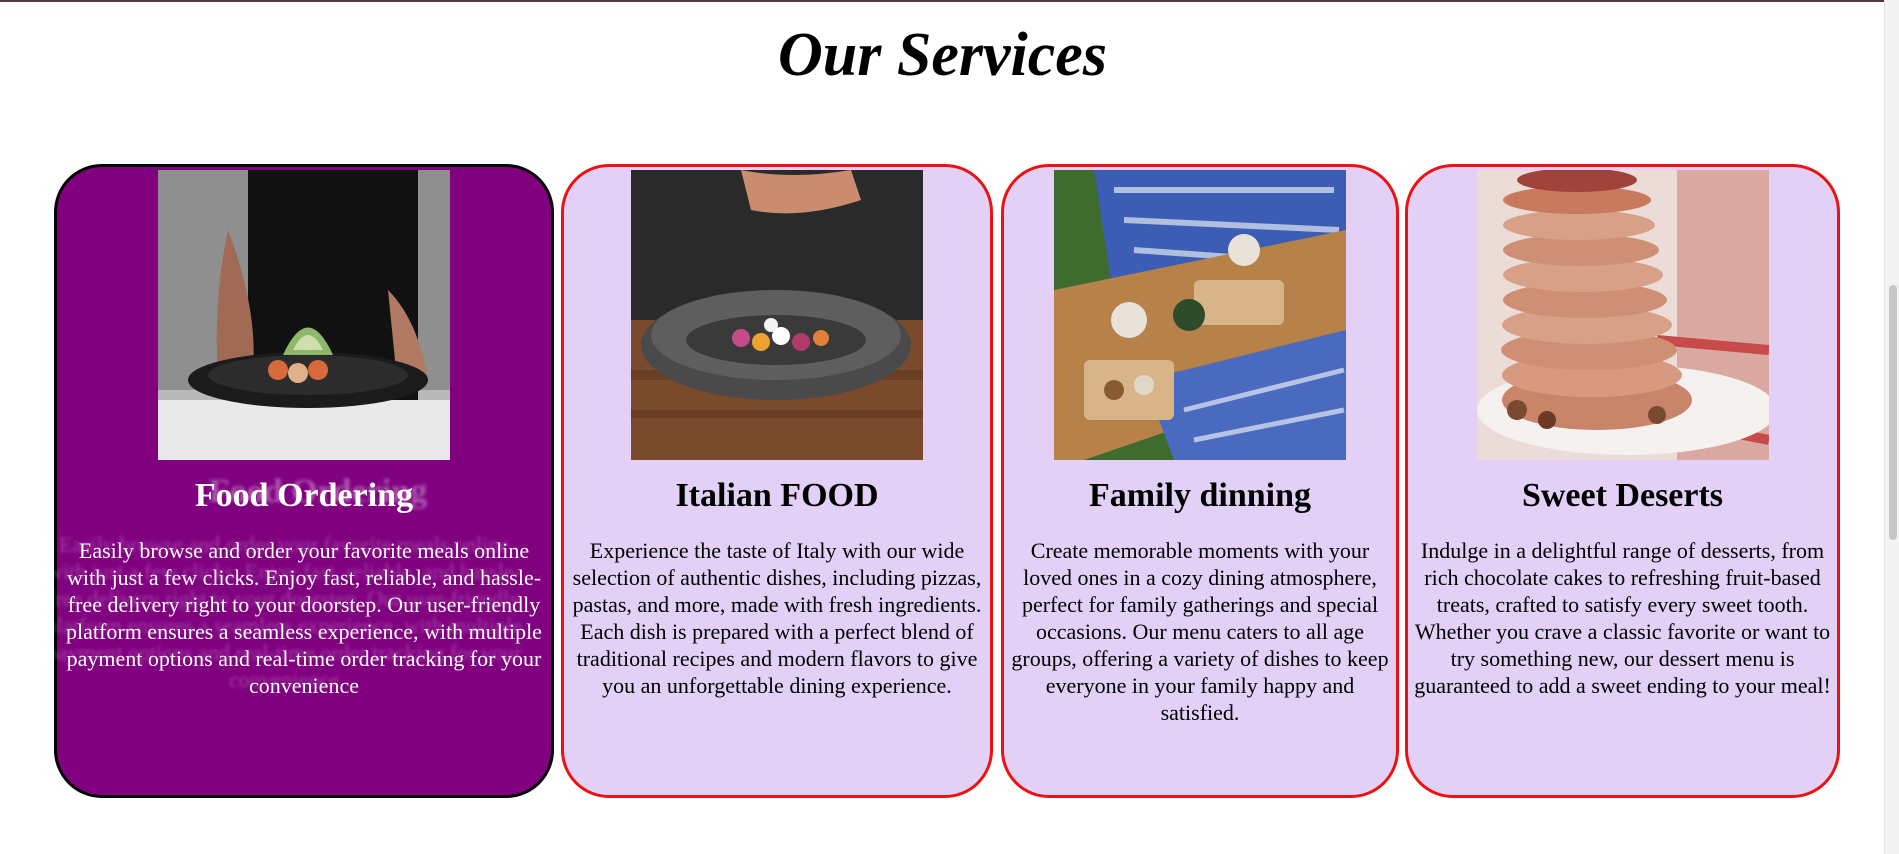 The width and height of the screenshot is (1899, 854). I want to click on card-title: Sweet Deserts, so click(1622, 495).